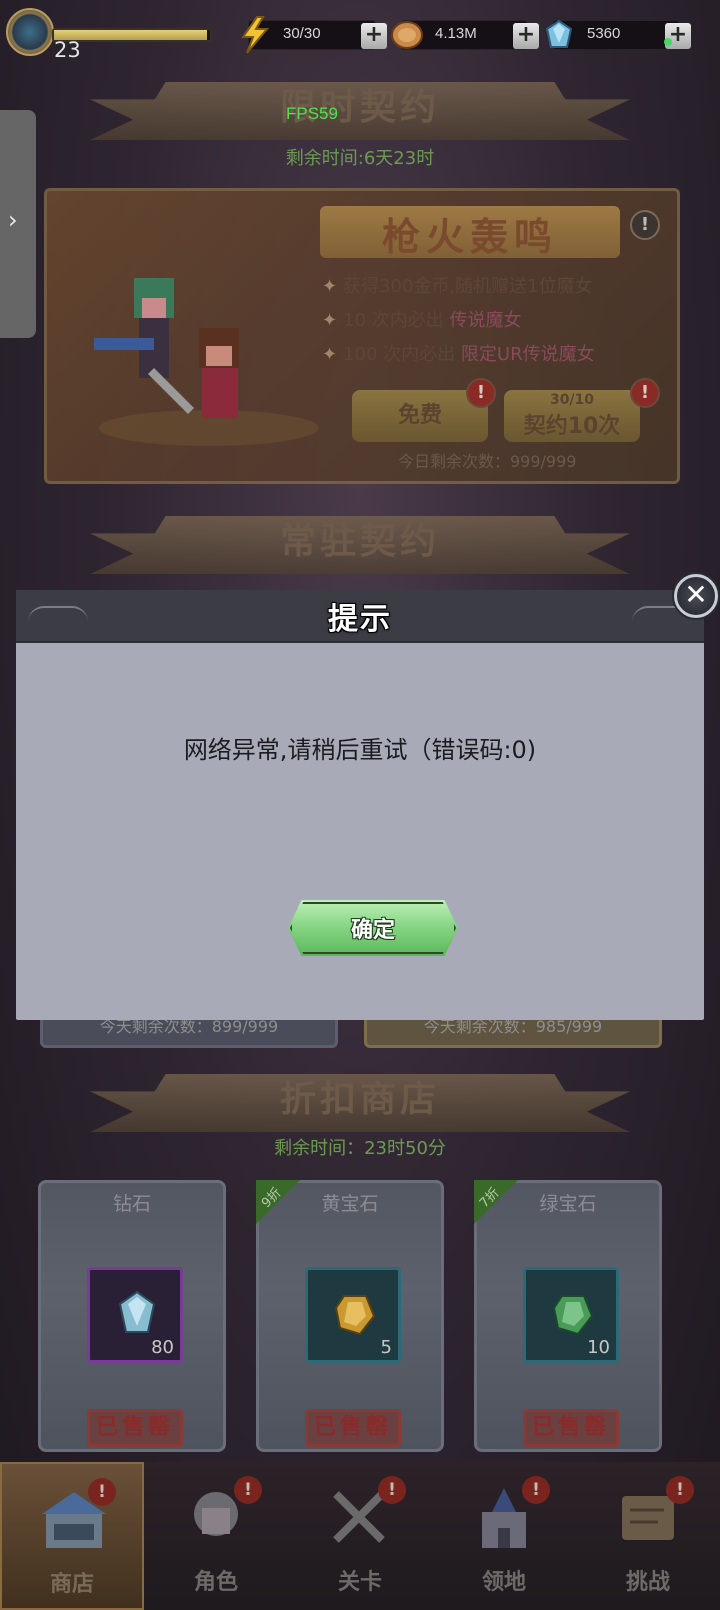 The width and height of the screenshot is (720, 1610). Describe the element at coordinates (255, 35) in the screenshot. I see `lightning-icon` at that location.